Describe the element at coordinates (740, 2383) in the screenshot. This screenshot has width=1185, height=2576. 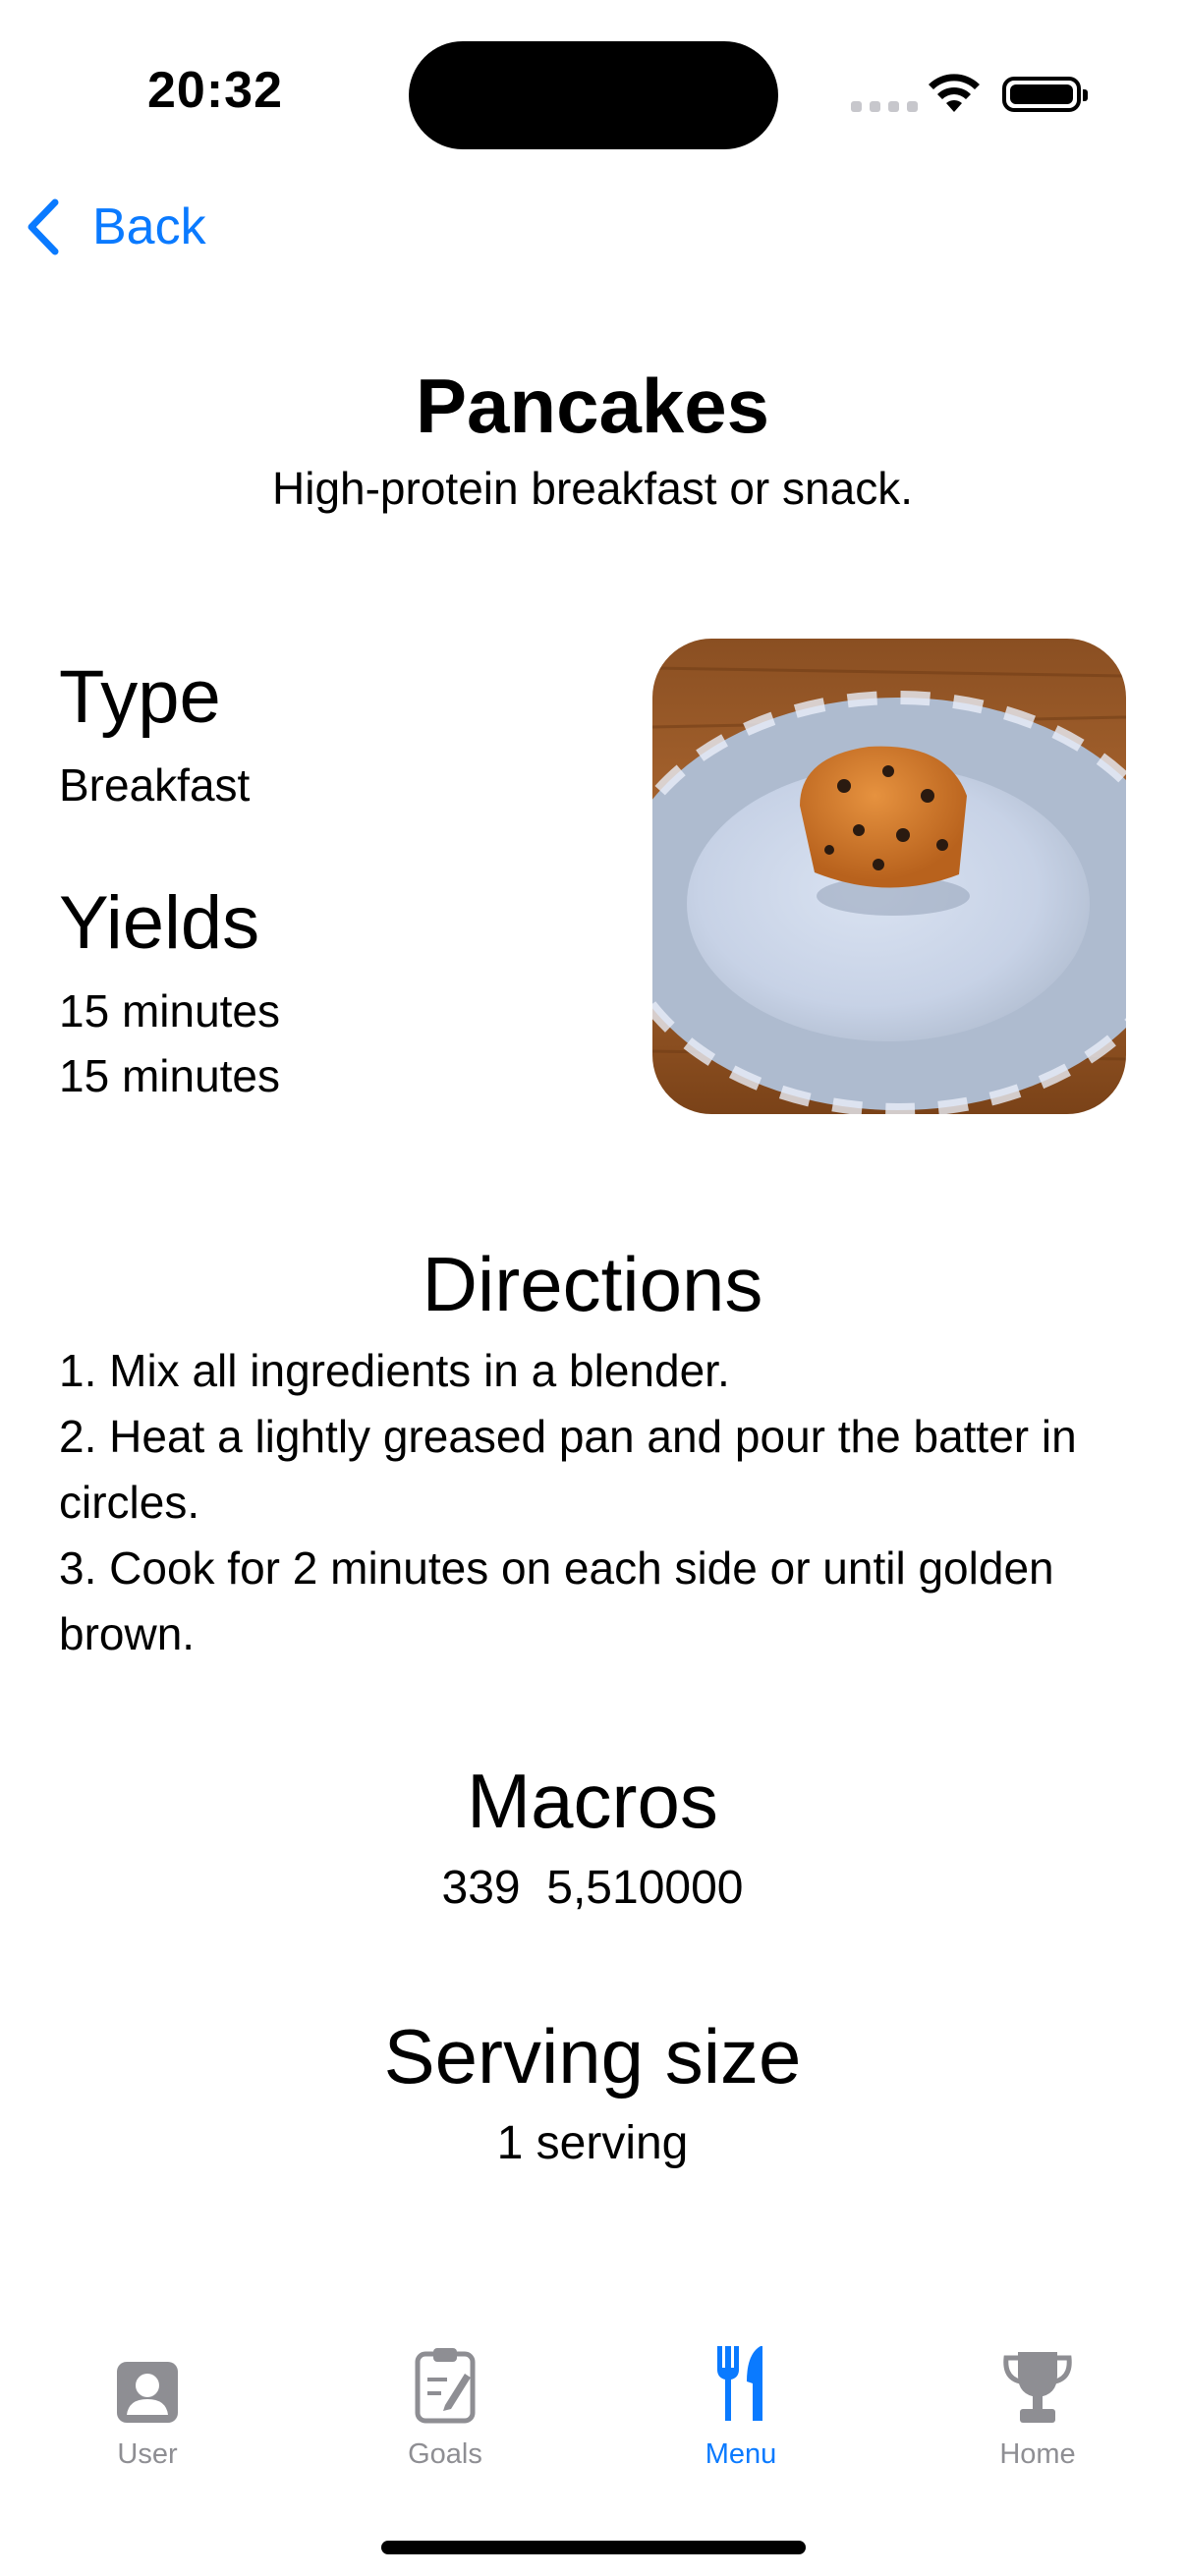
I see `fork-knife-icon` at that location.